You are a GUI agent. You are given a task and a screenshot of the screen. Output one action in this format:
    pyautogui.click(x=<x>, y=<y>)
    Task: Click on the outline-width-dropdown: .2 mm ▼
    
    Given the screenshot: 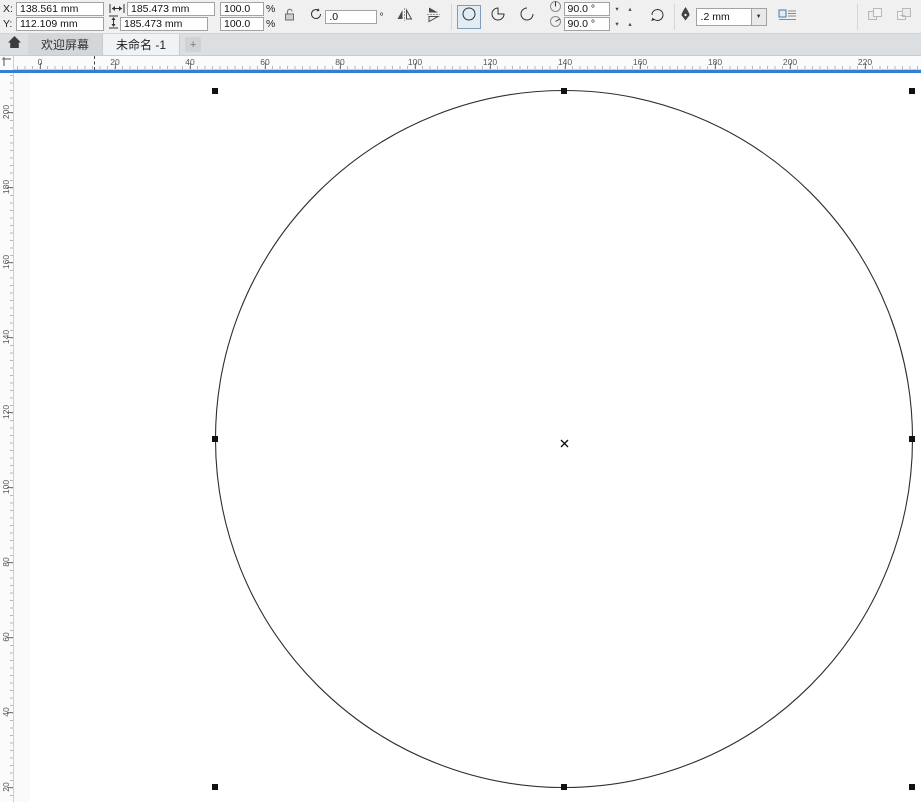 What is the action you would take?
    pyautogui.click(x=731, y=16)
    